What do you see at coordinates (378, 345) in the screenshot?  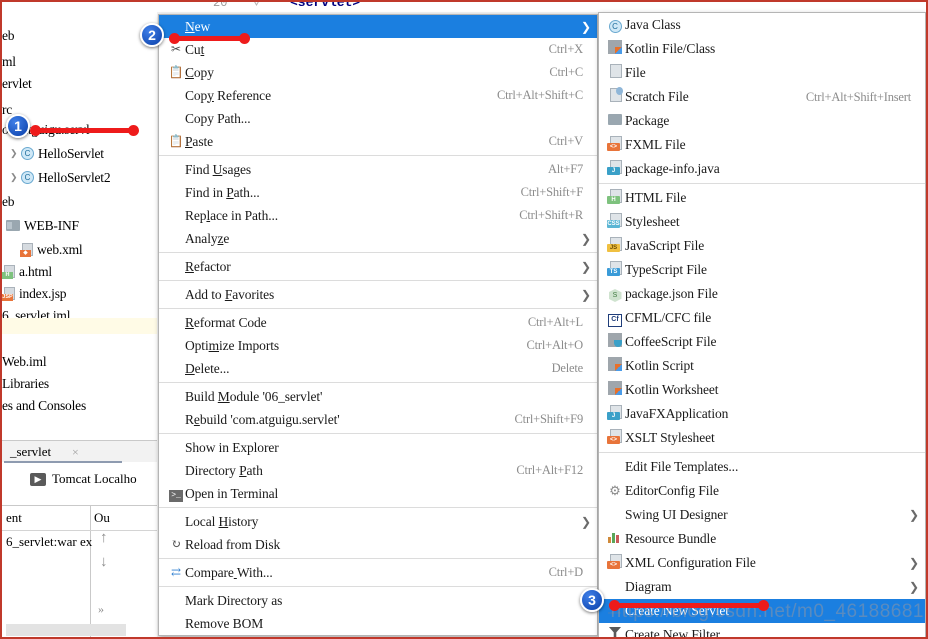 I see `menu-item-optimize-imports: Optimize Imports Ctrl+Alt+O` at bounding box center [378, 345].